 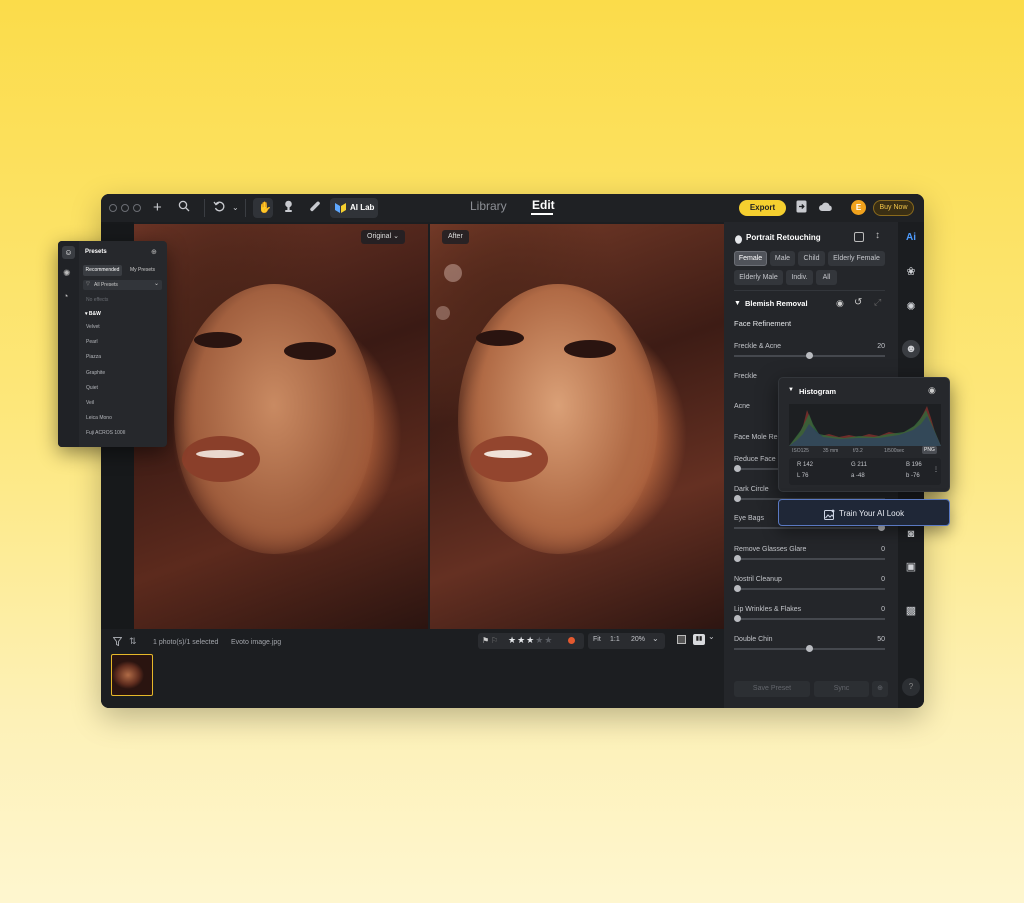 I want to click on preset-item: Leica Mono, so click(x=99, y=418).